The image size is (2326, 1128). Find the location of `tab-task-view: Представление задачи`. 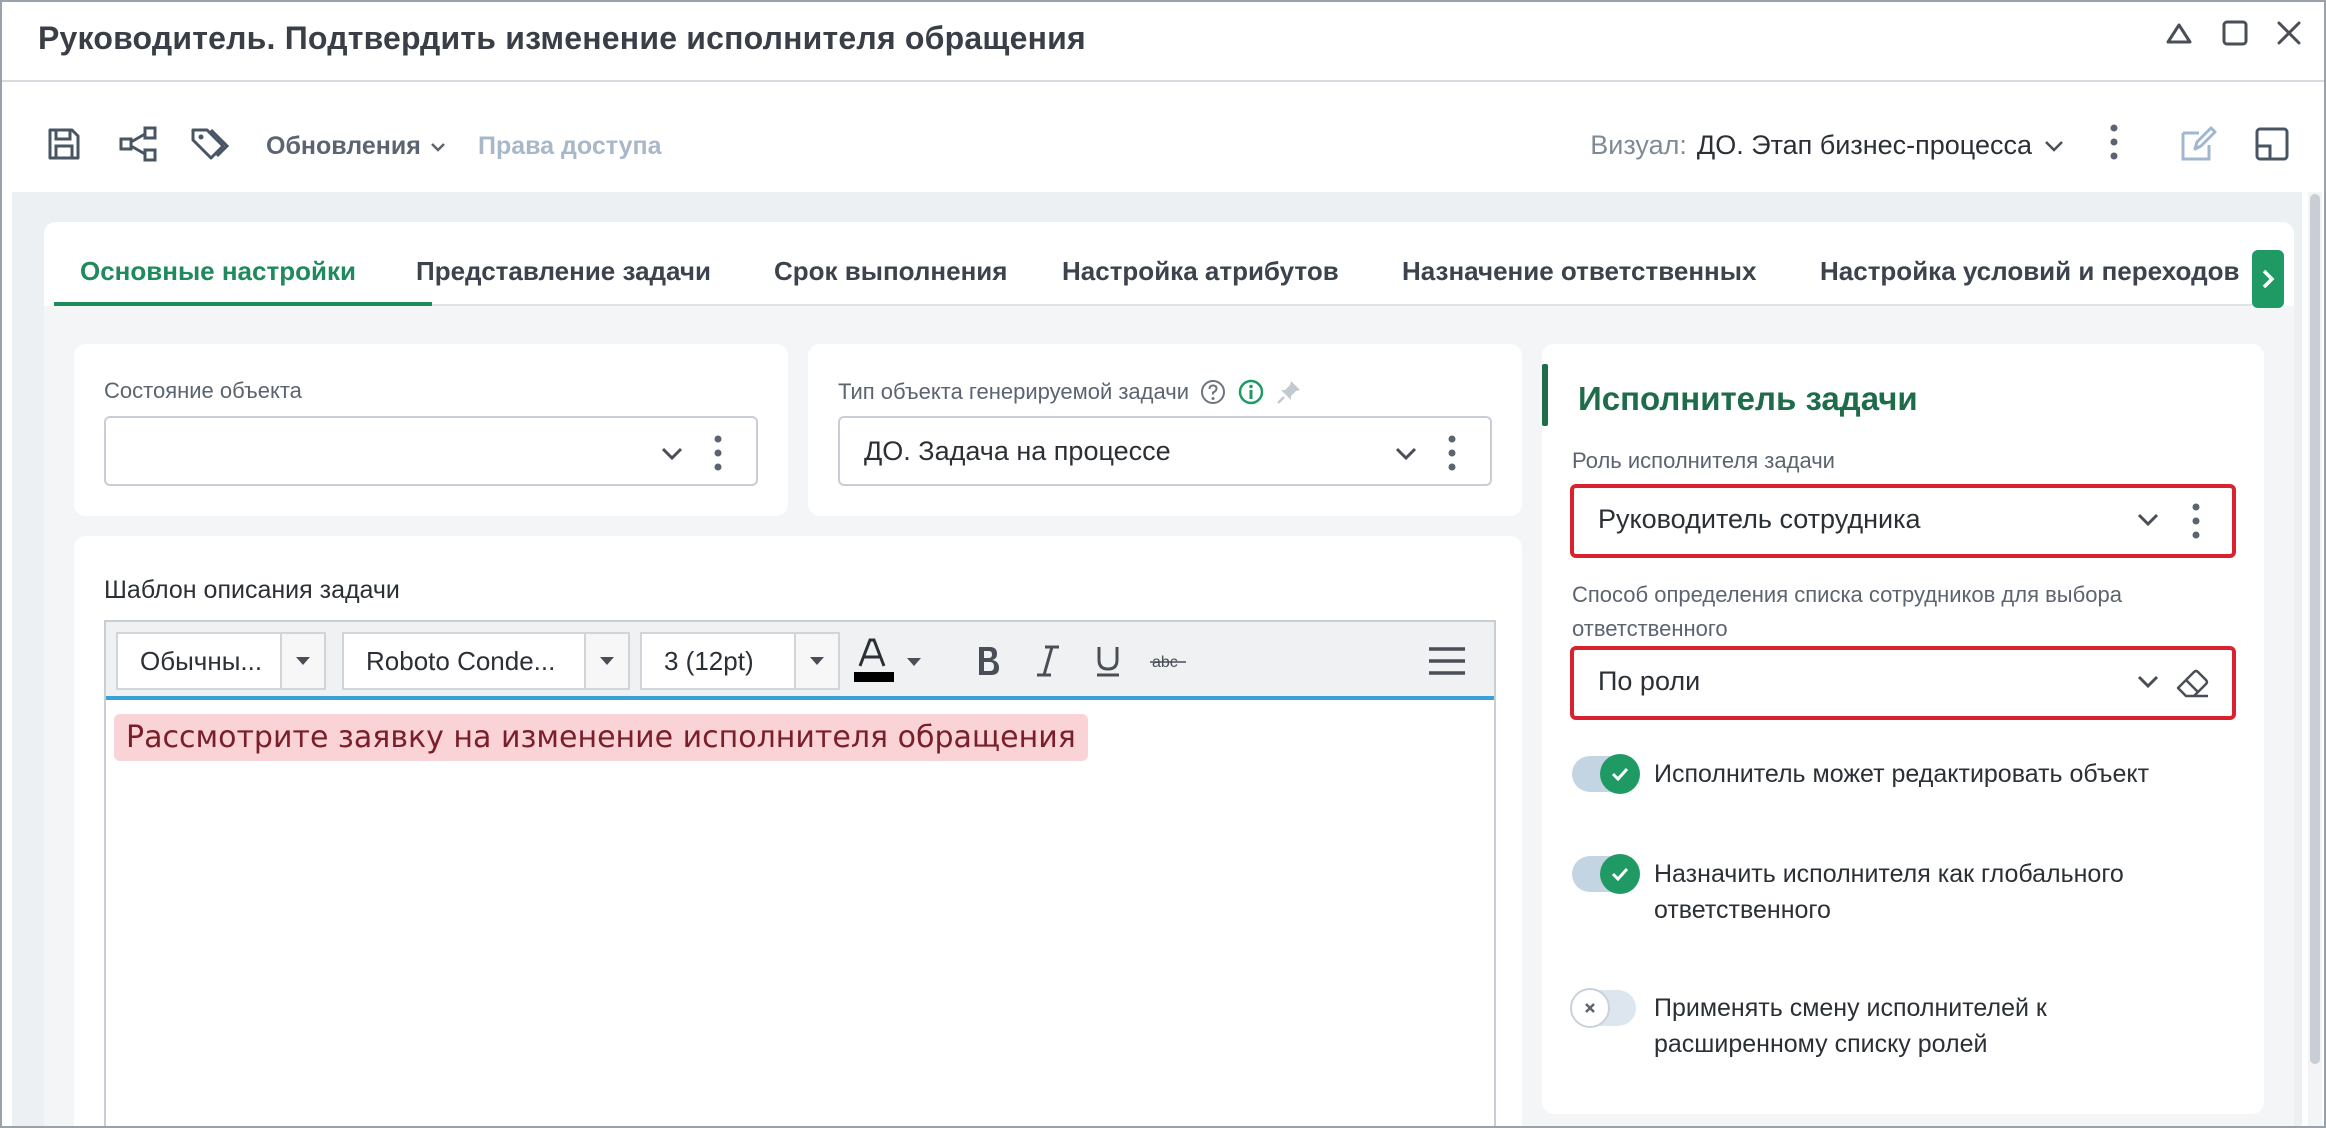

tab-task-view: Представление задачи is located at coordinates (563, 271).